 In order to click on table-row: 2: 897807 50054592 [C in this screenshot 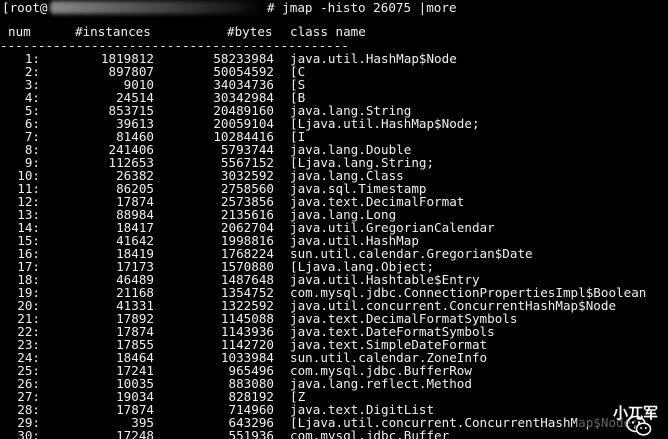, I will do `click(334, 71)`.